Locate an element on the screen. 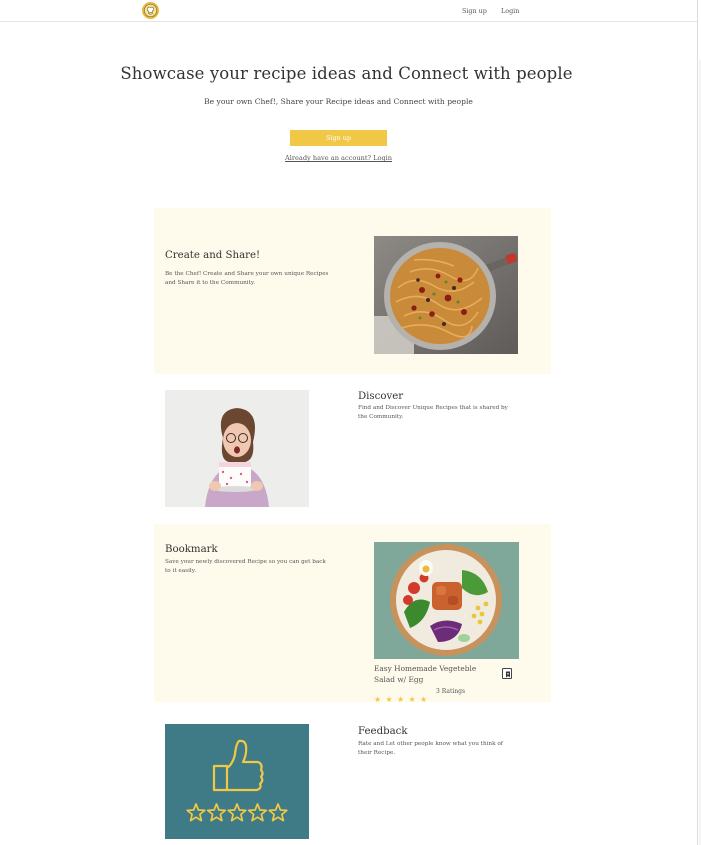  nav-signup-link: Sign up is located at coordinates (474, 11).